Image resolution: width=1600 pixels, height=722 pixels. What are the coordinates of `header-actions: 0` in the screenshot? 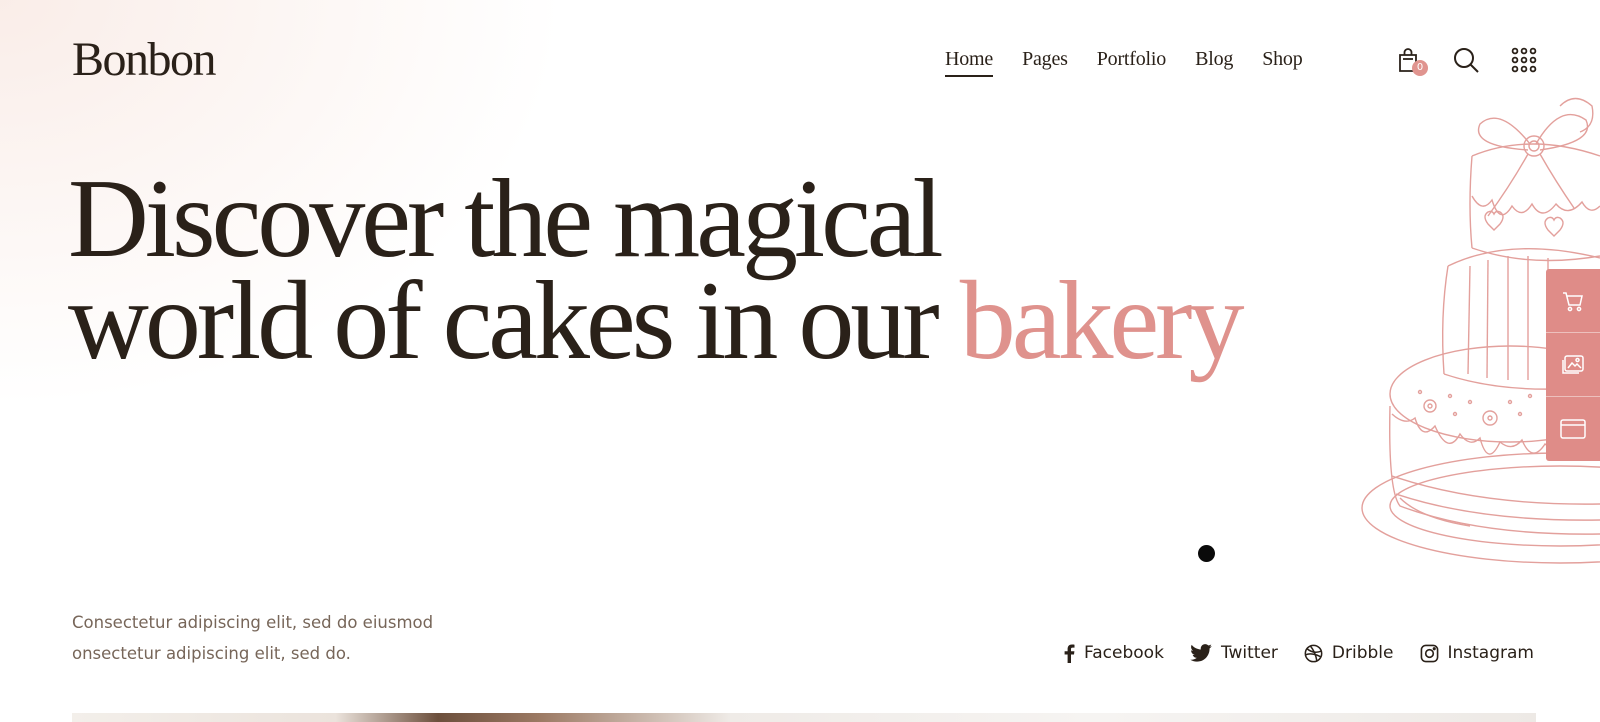 It's located at (1466, 61).